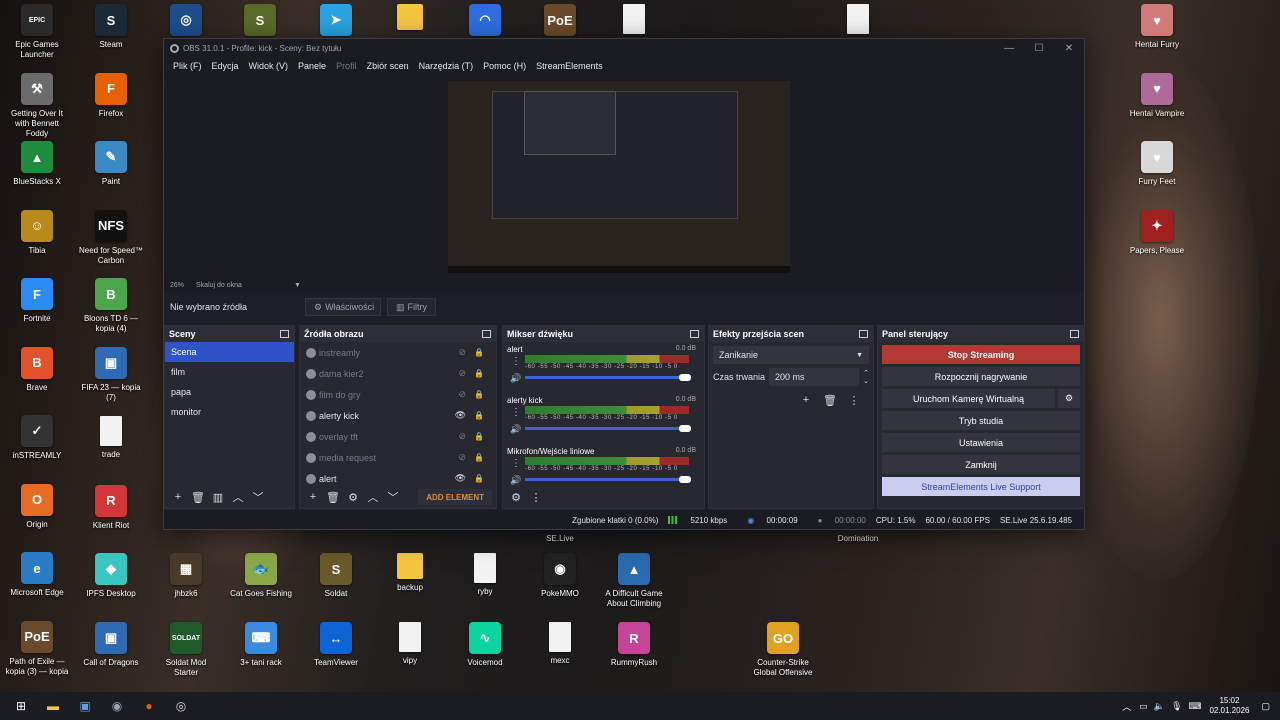 This screenshot has width=1280, height=720. I want to click on notifications-icon: ▢, so click(1265, 706).